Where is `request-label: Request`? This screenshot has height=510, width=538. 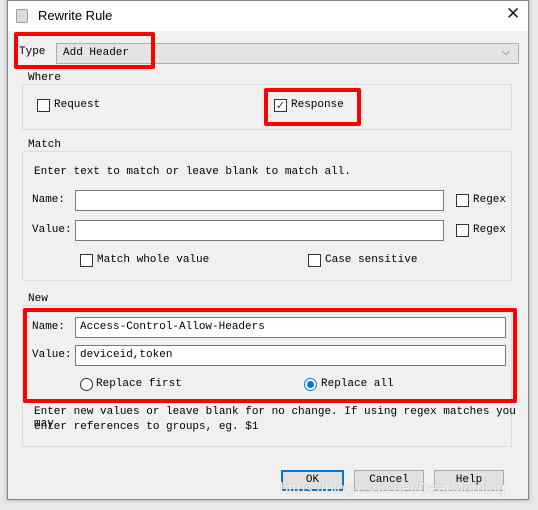
request-label: Request is located at coordinates (77, 105).